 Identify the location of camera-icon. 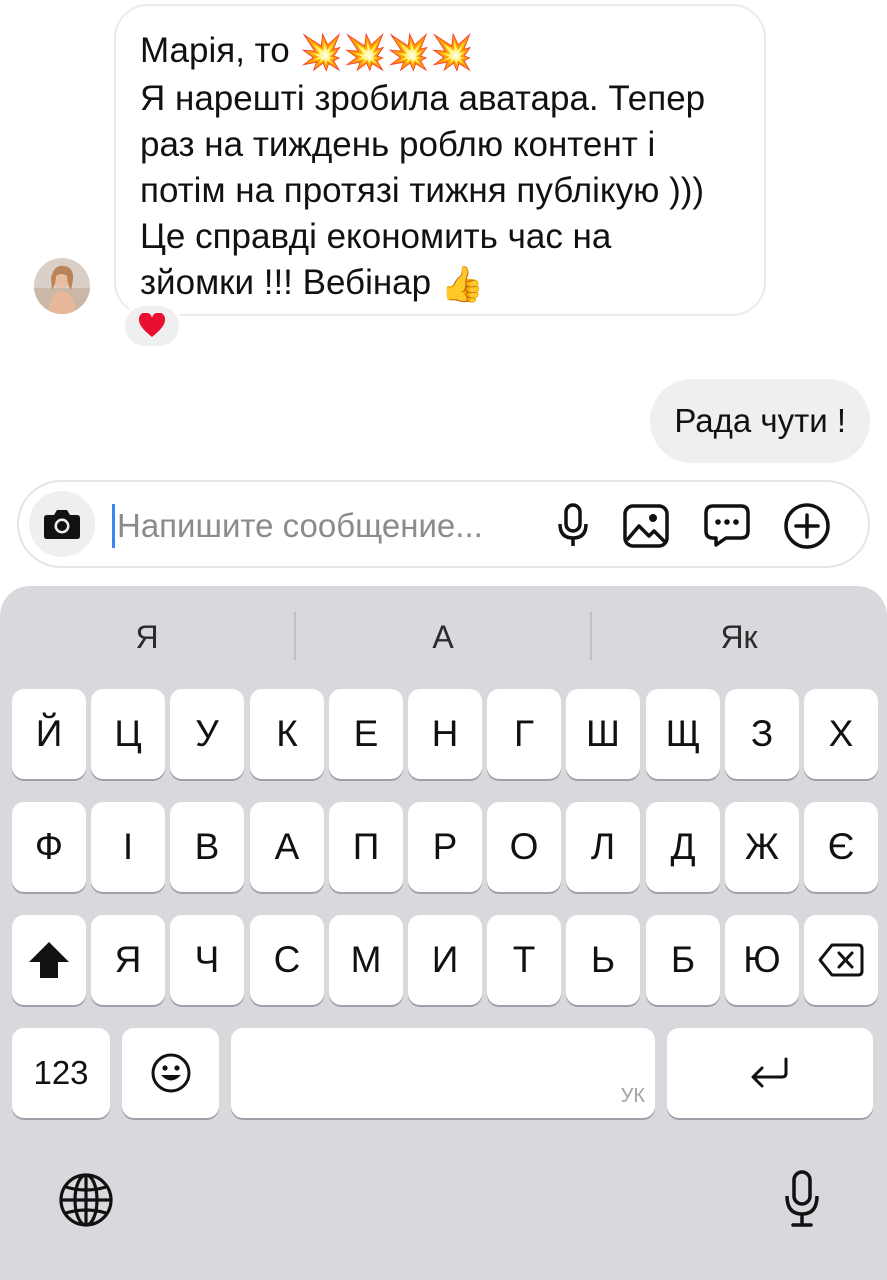
(62, 524).